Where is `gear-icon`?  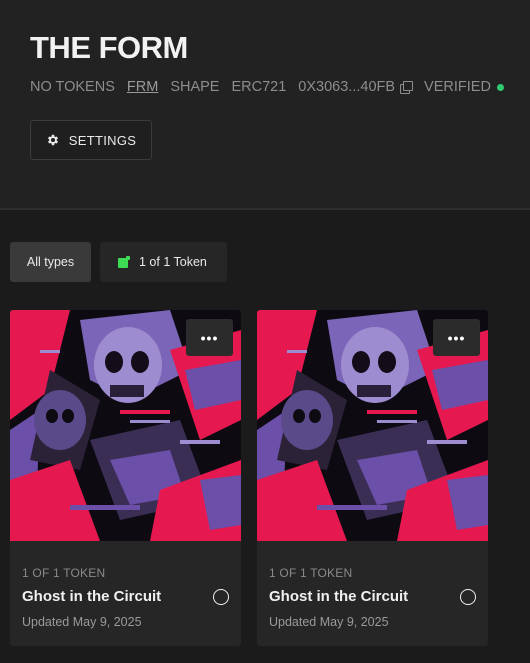
gear-icon is located at coordinates (52, 140).